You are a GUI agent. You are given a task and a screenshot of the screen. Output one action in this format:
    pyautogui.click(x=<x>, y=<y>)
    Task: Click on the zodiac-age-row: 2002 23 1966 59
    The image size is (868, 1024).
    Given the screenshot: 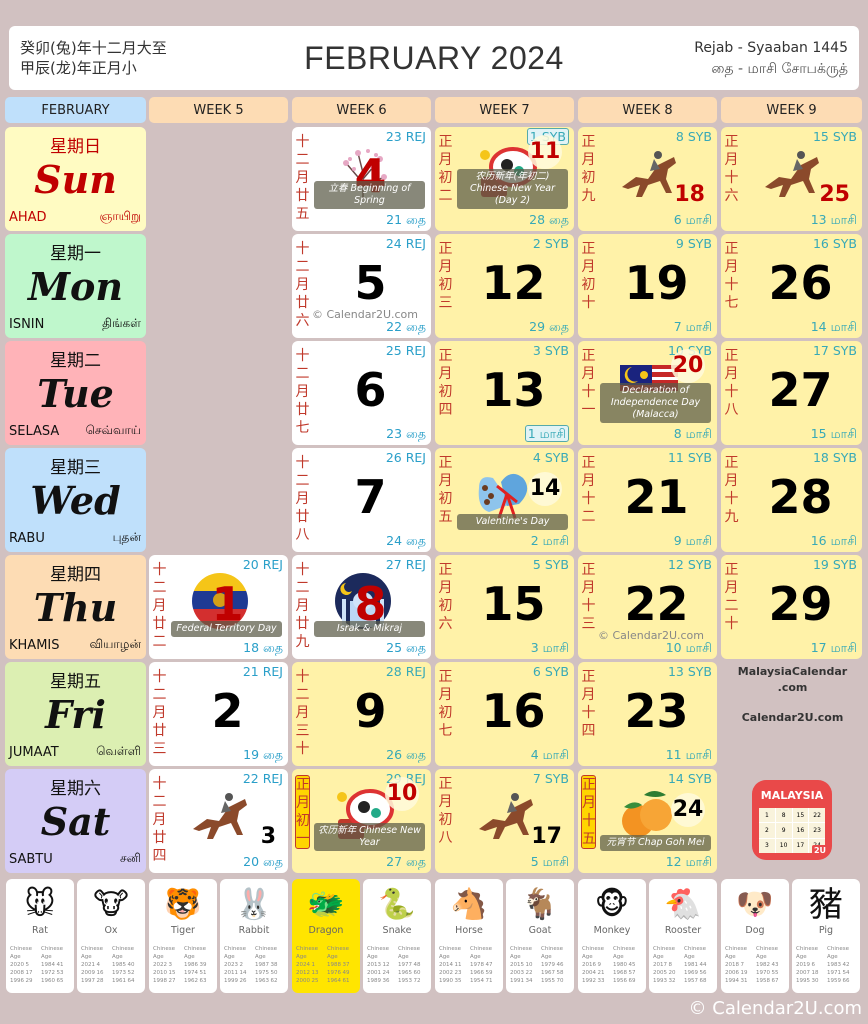 What is the action you would take?
    pyautogui.click(x=470, y=973)
    